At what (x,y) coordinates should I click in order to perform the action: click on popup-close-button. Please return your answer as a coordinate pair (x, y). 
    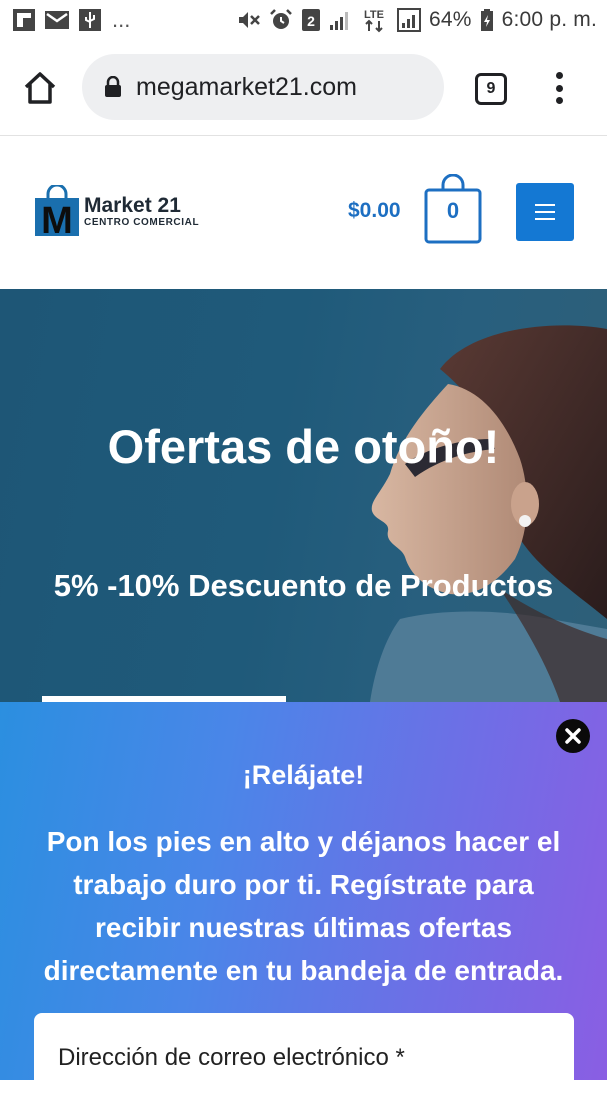
    Looking at the image, I should click on (573, 736).